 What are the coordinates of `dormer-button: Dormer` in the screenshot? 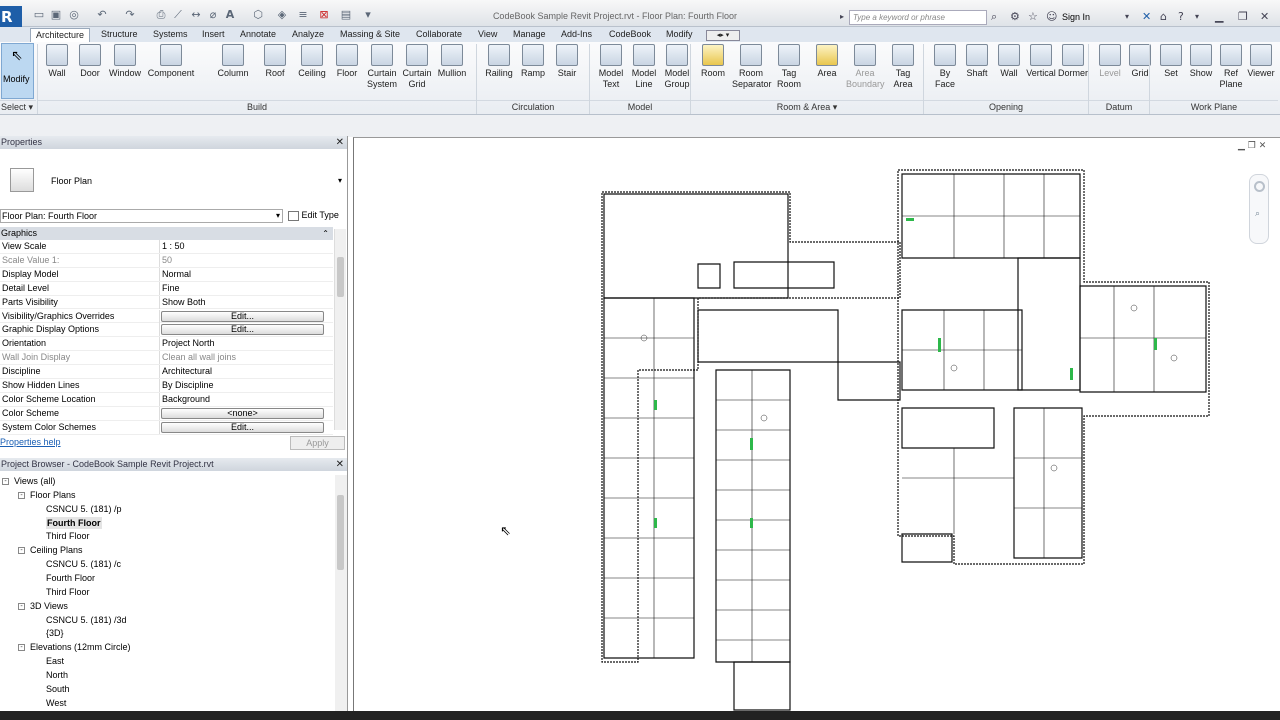 It's located at (1073, 61).